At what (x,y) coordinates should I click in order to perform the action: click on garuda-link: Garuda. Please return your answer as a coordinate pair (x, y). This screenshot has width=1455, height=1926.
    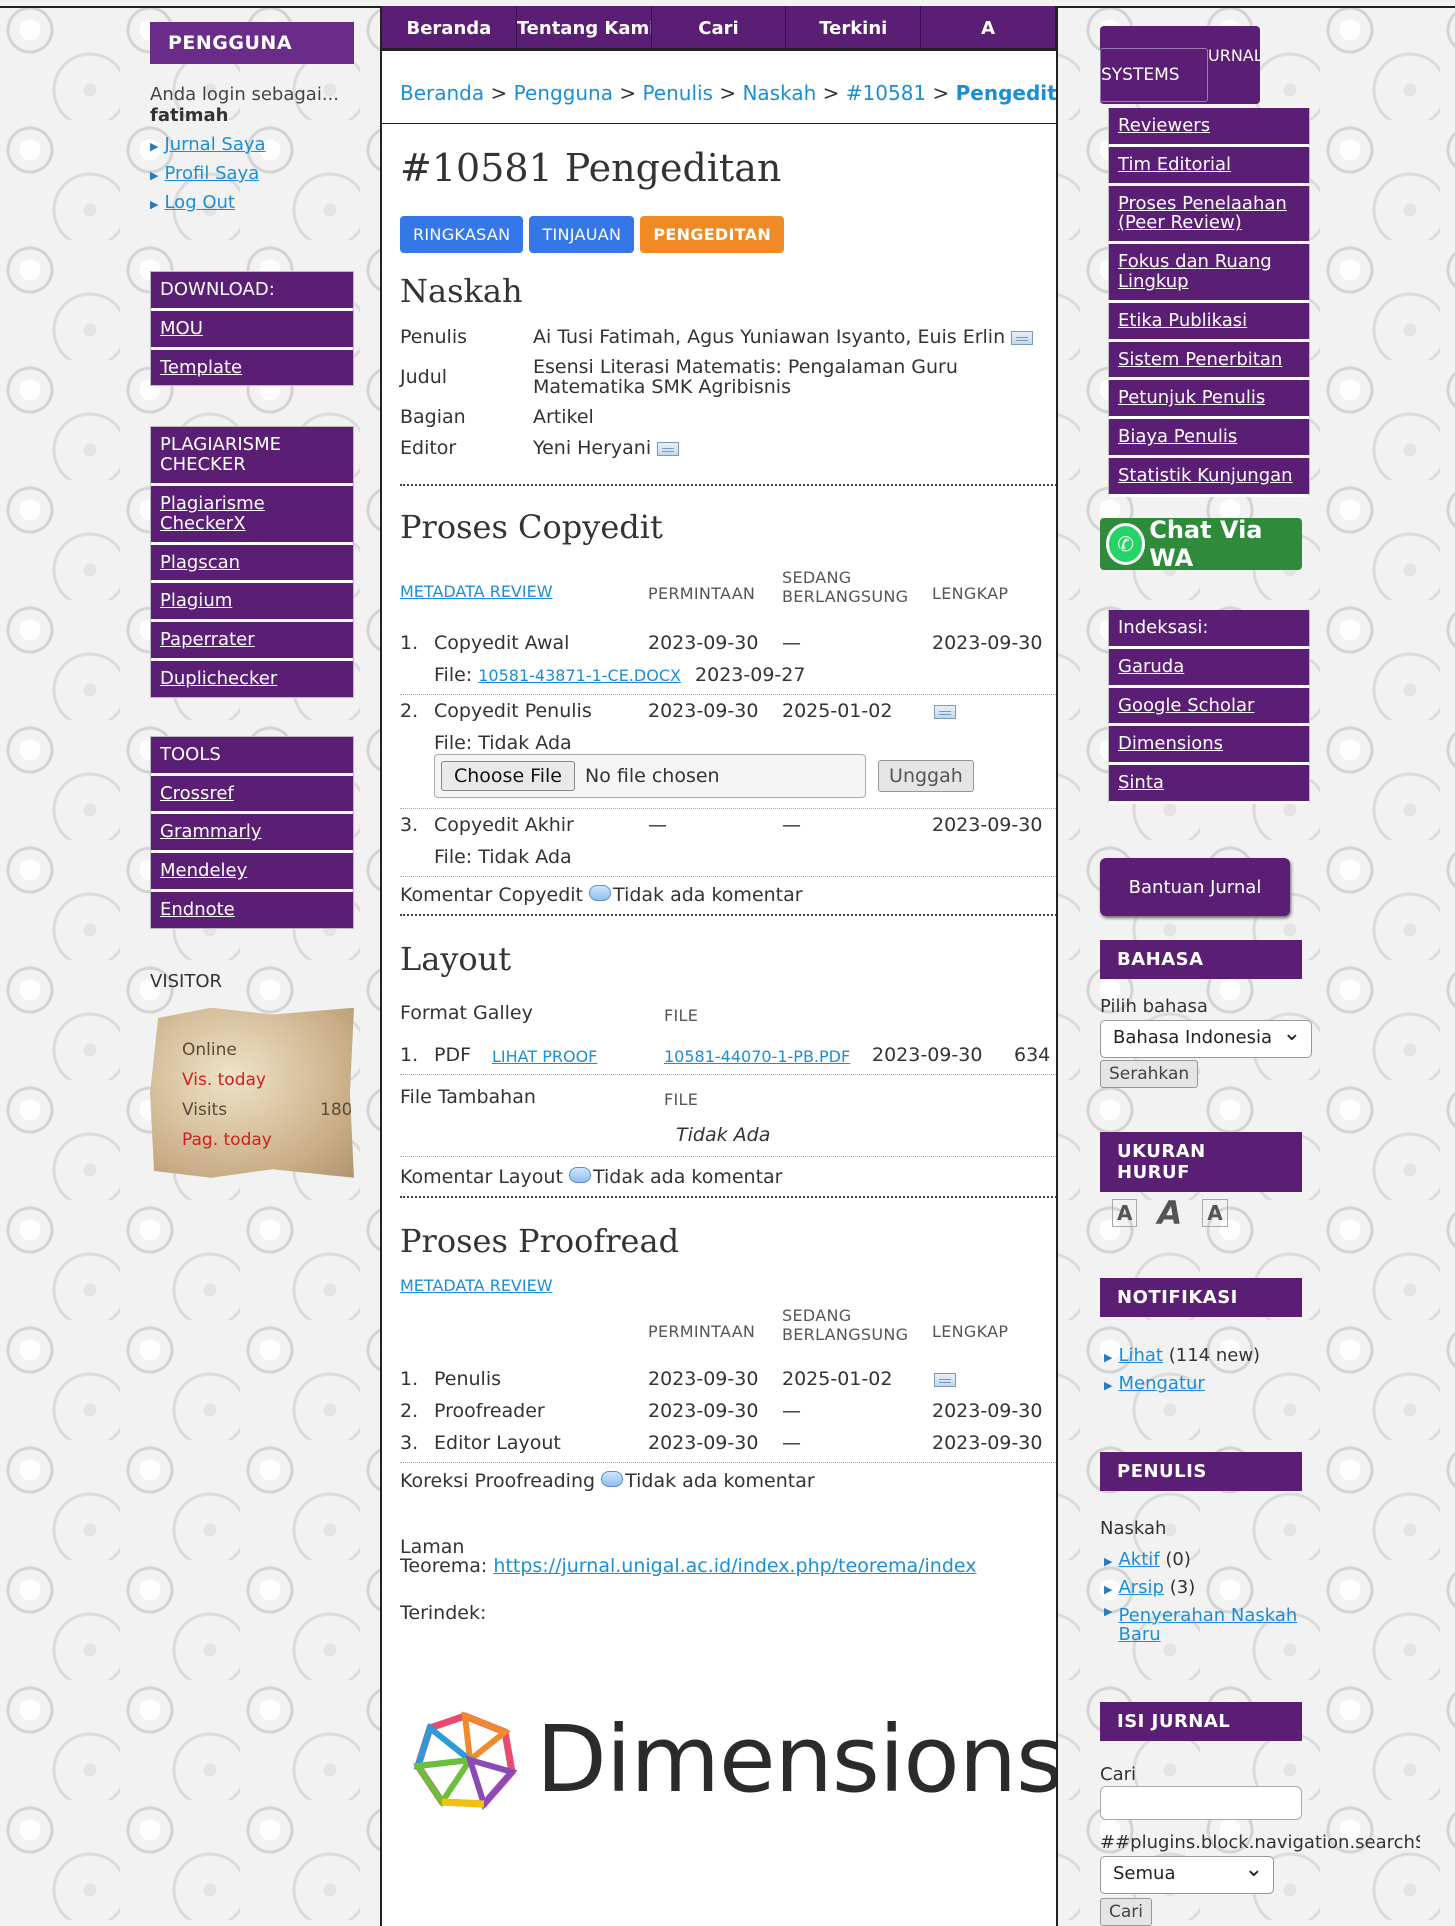
    Looking at the image, I should click on (1151, 666).